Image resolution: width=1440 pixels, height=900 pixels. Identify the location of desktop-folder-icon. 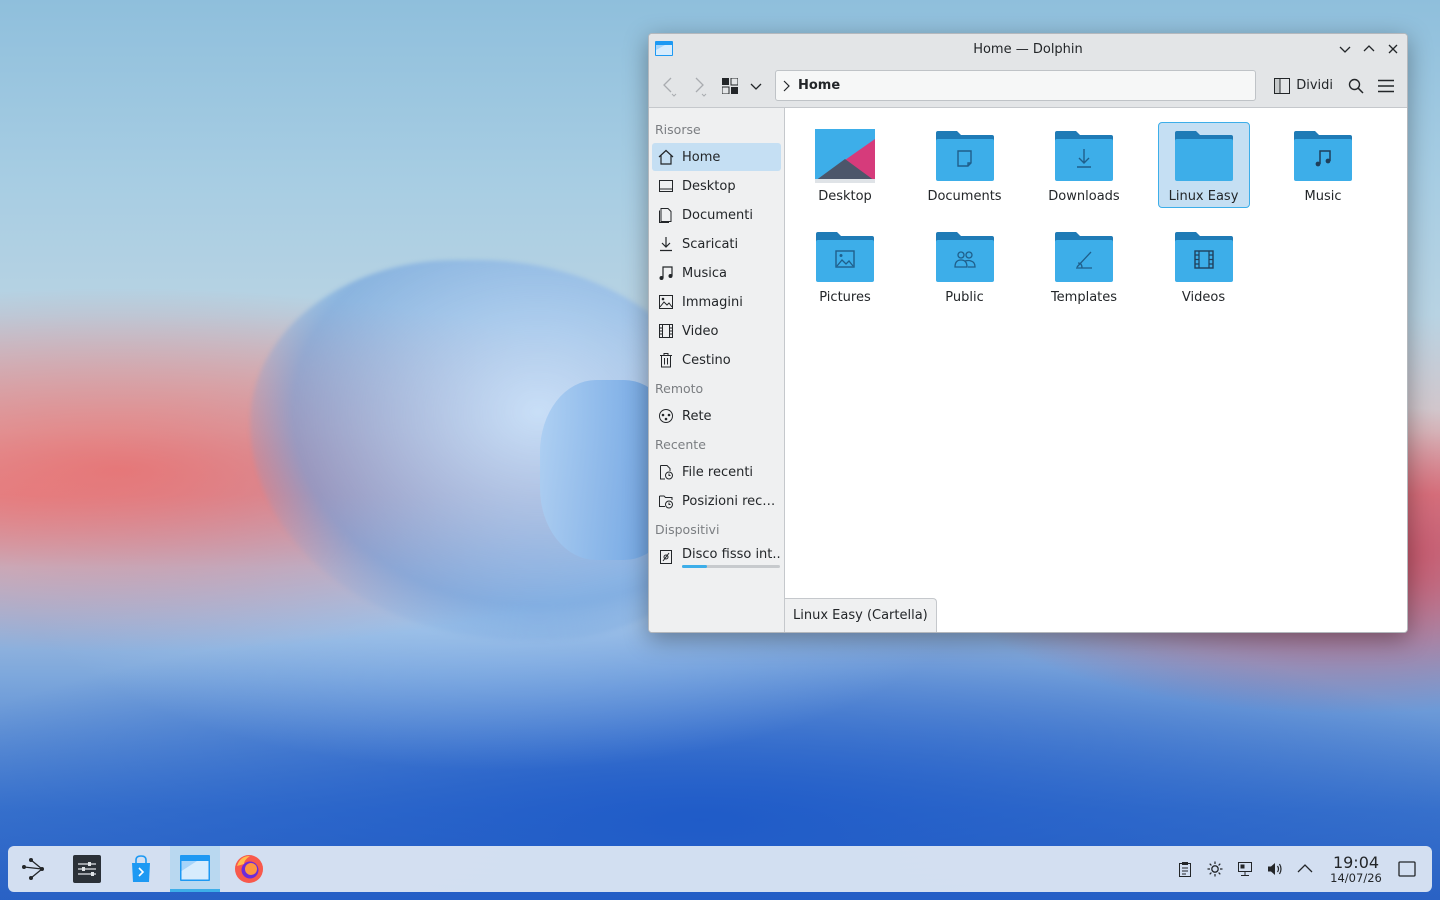
(845, 156).